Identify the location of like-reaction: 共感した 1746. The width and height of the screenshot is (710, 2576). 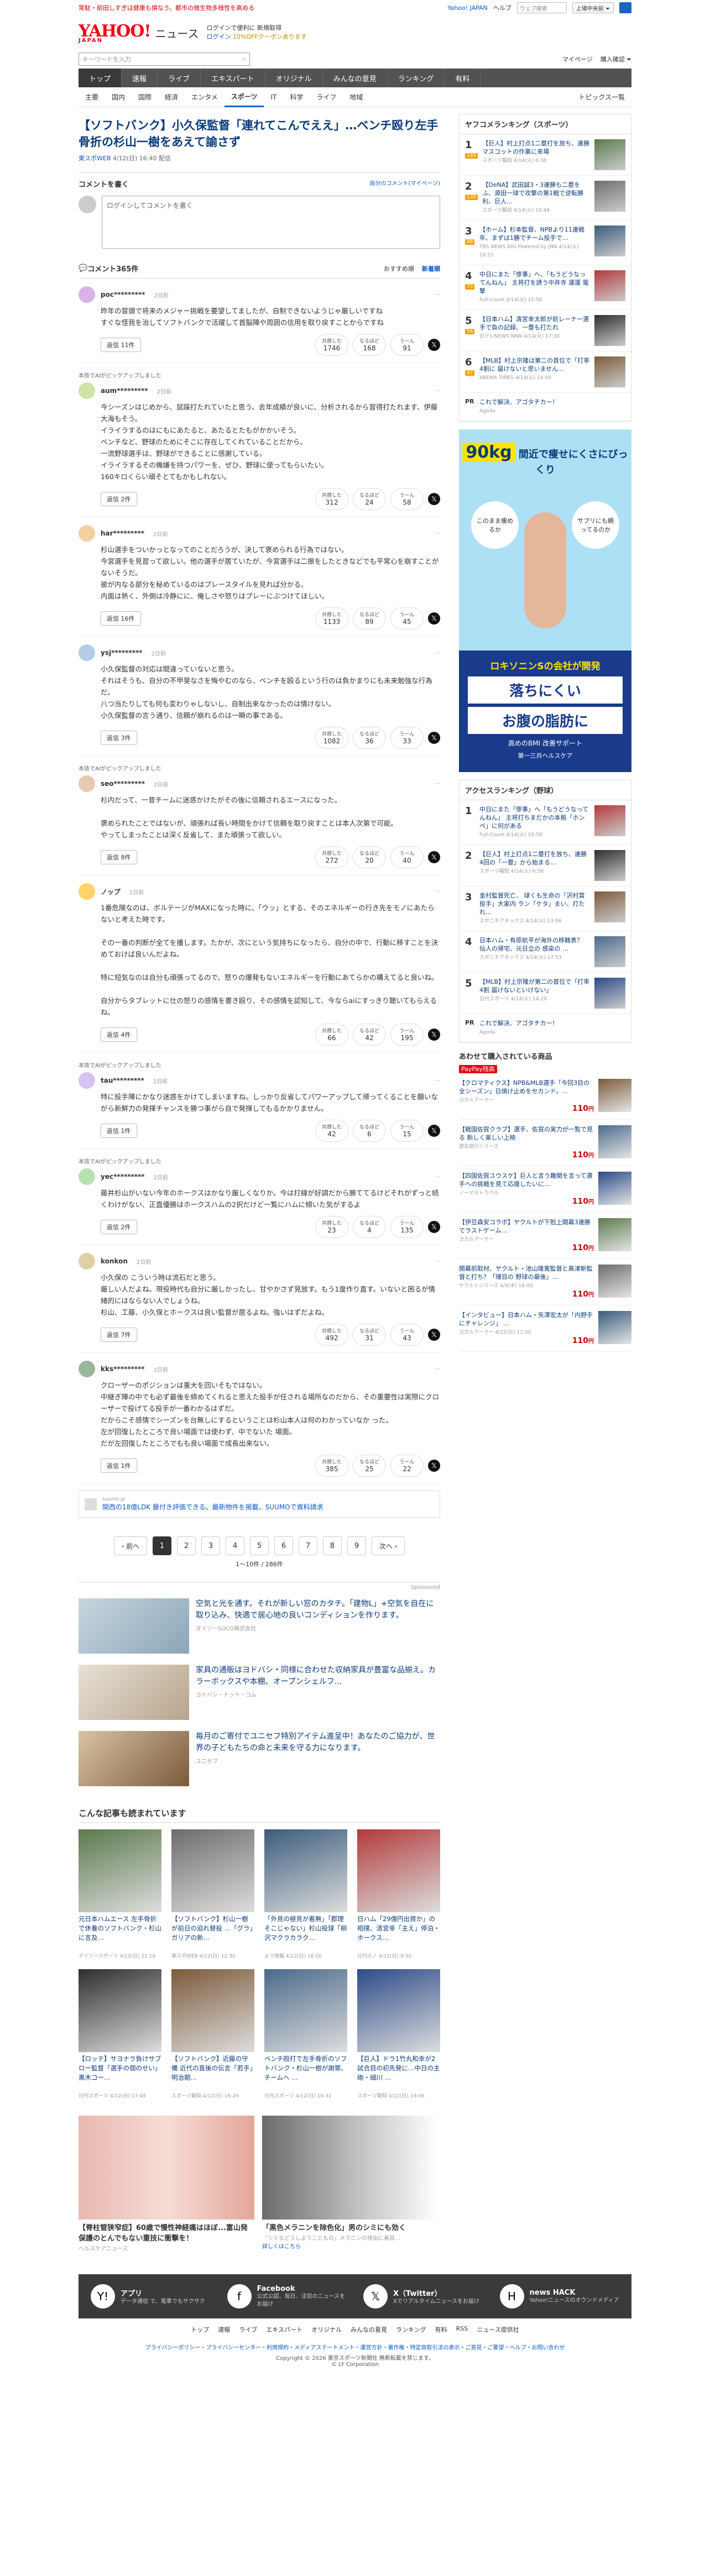
(332, 345).